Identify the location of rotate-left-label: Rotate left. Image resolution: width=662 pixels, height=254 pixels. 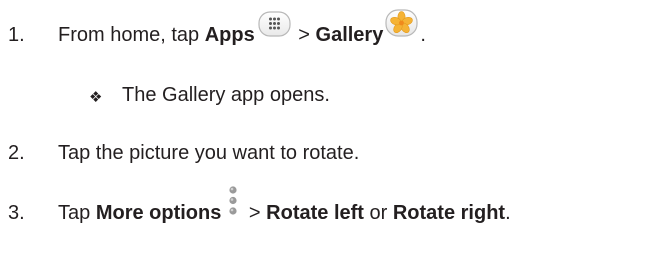
(315, 213).